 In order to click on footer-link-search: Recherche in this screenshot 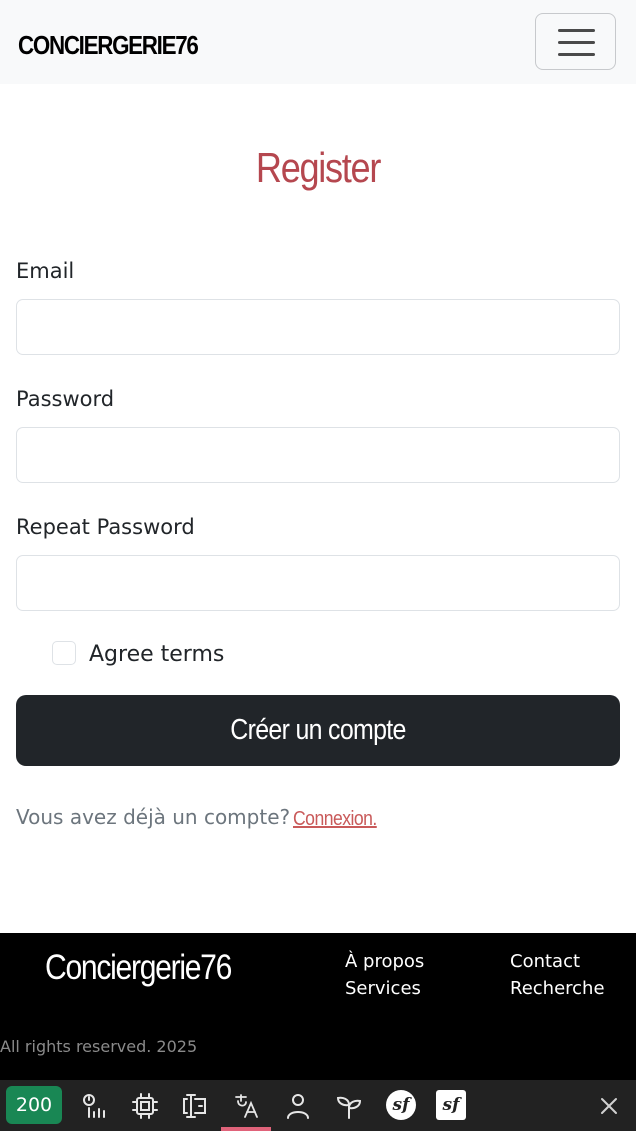, I will do `click(557, 988)`.